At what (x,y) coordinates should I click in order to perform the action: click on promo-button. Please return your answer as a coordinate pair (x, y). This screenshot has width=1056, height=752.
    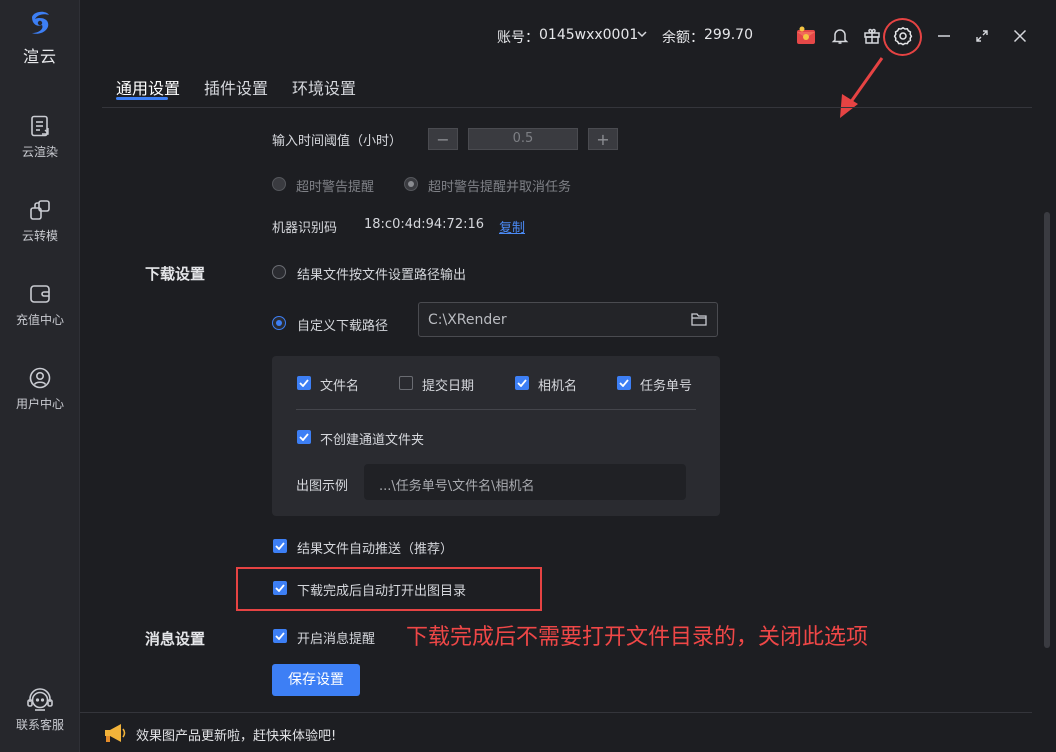
    Looking at the image, I should click on (806, 36).